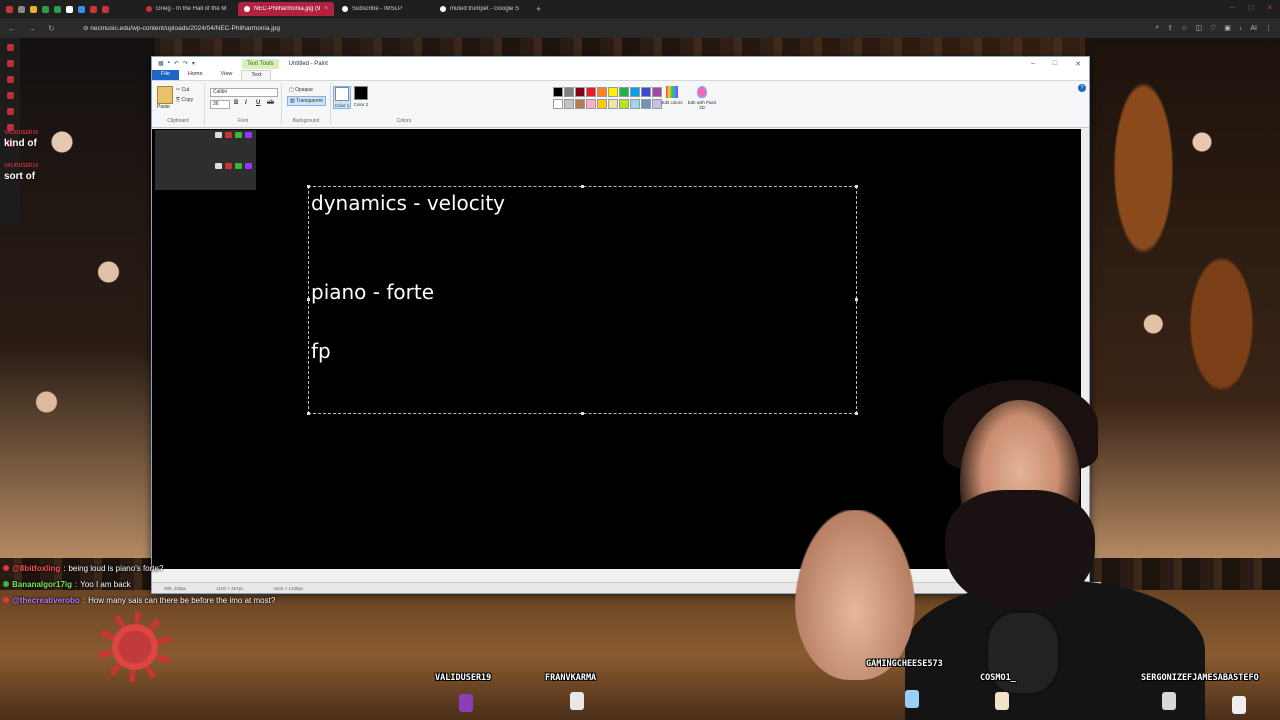 The height and width of the screenshot is (720, 1280). Describe the element at coordinates (176, 63) in the screenshot. I see `undo-icon: ↶` at that location.